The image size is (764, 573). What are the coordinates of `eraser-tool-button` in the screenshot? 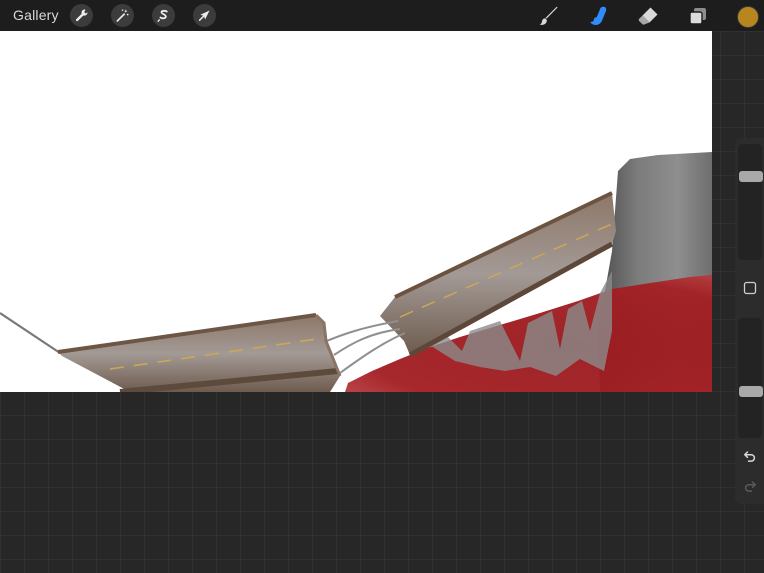 It's located at (648, 16).